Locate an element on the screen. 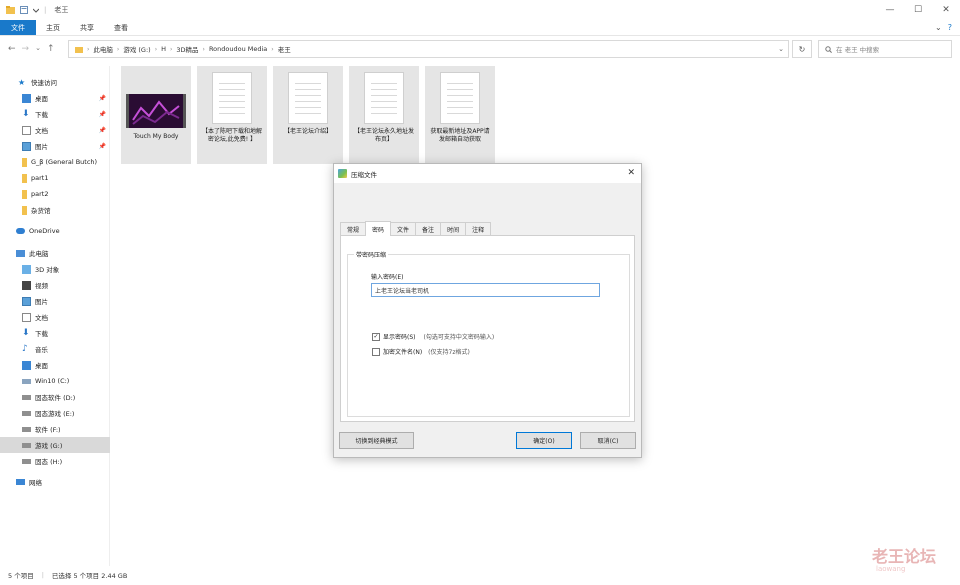 The image size is (960, 585). checkbox-unchecked-icon is located at coordinates (376, 351).